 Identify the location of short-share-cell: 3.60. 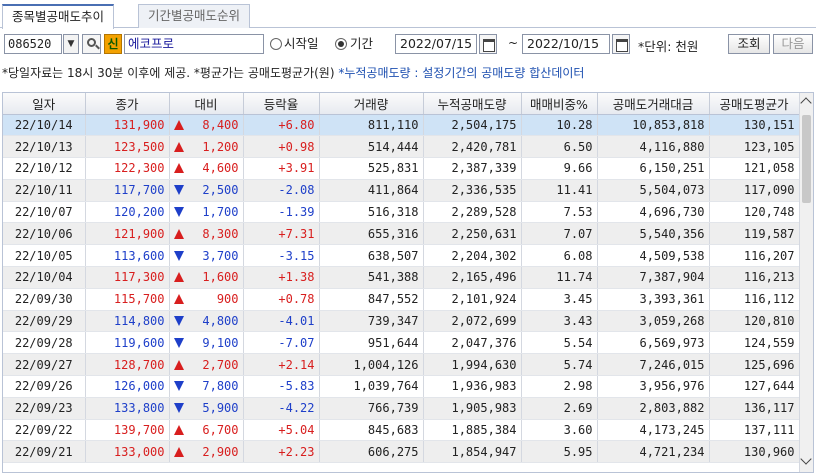
(559, 430).